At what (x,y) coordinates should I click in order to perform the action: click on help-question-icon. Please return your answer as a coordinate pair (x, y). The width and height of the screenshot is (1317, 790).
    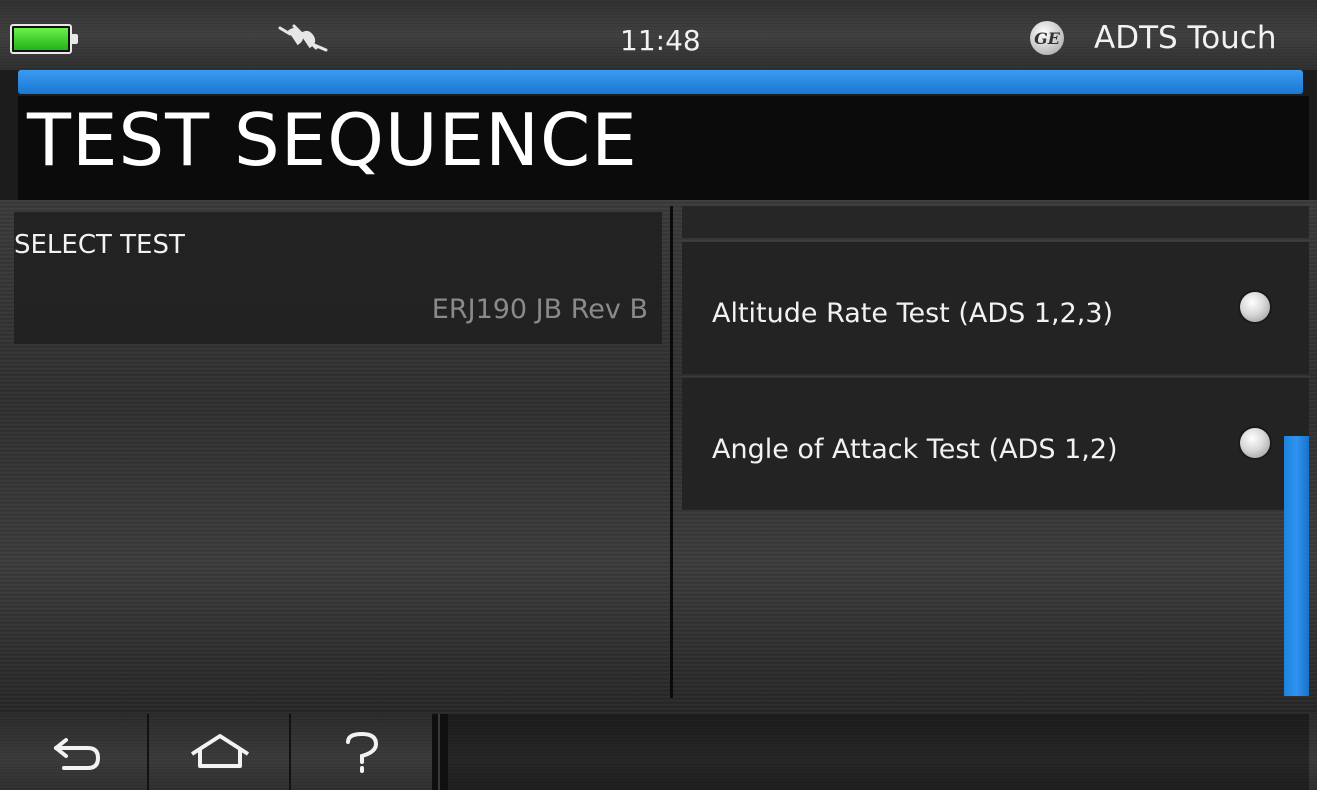
    Looking at the image, I should click on (362, 752).